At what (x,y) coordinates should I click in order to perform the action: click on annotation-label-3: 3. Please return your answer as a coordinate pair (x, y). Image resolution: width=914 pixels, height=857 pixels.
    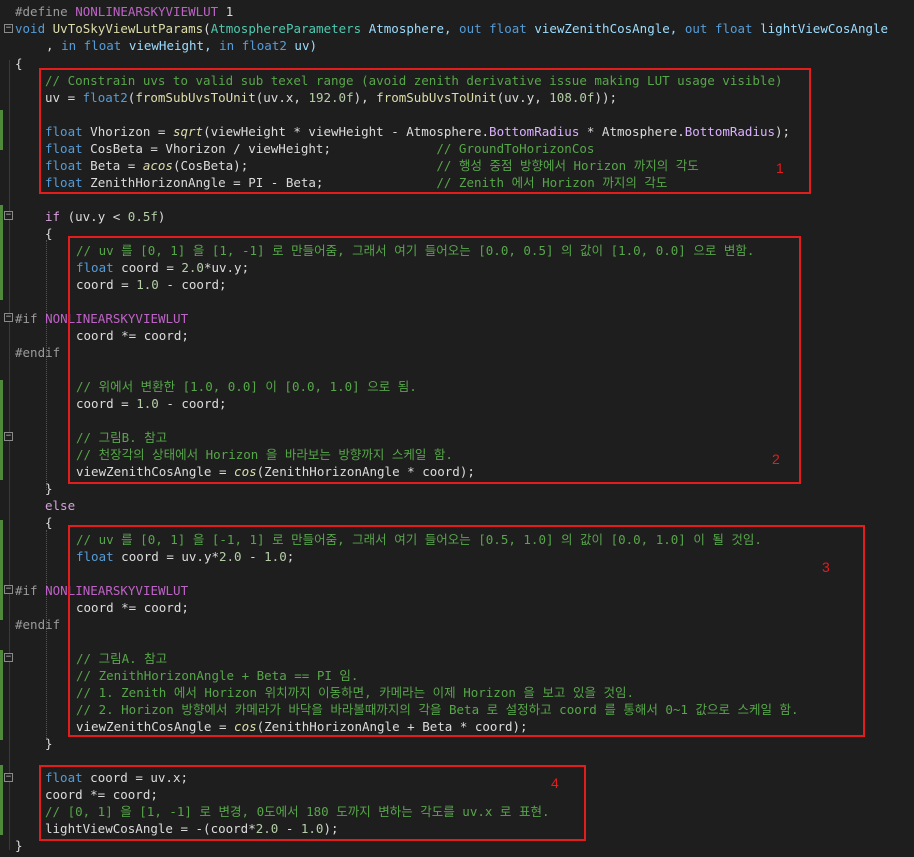
    Looking at the image, I should click on (826, 567).